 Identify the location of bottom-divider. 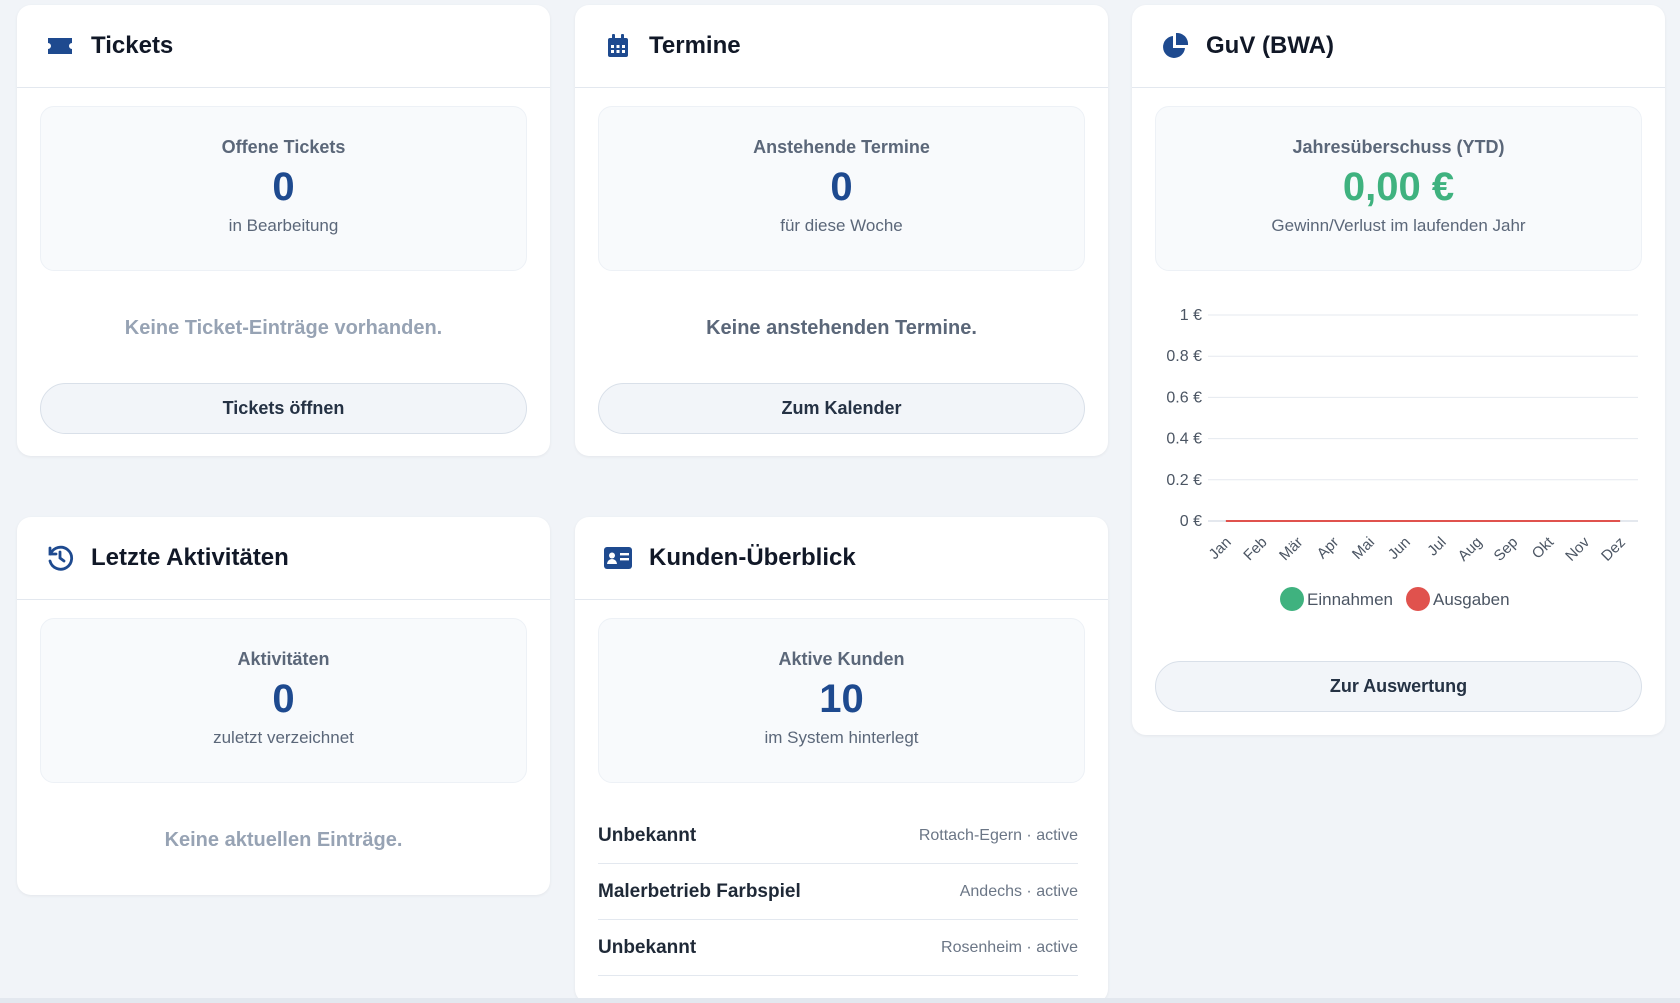
(840, 1000).